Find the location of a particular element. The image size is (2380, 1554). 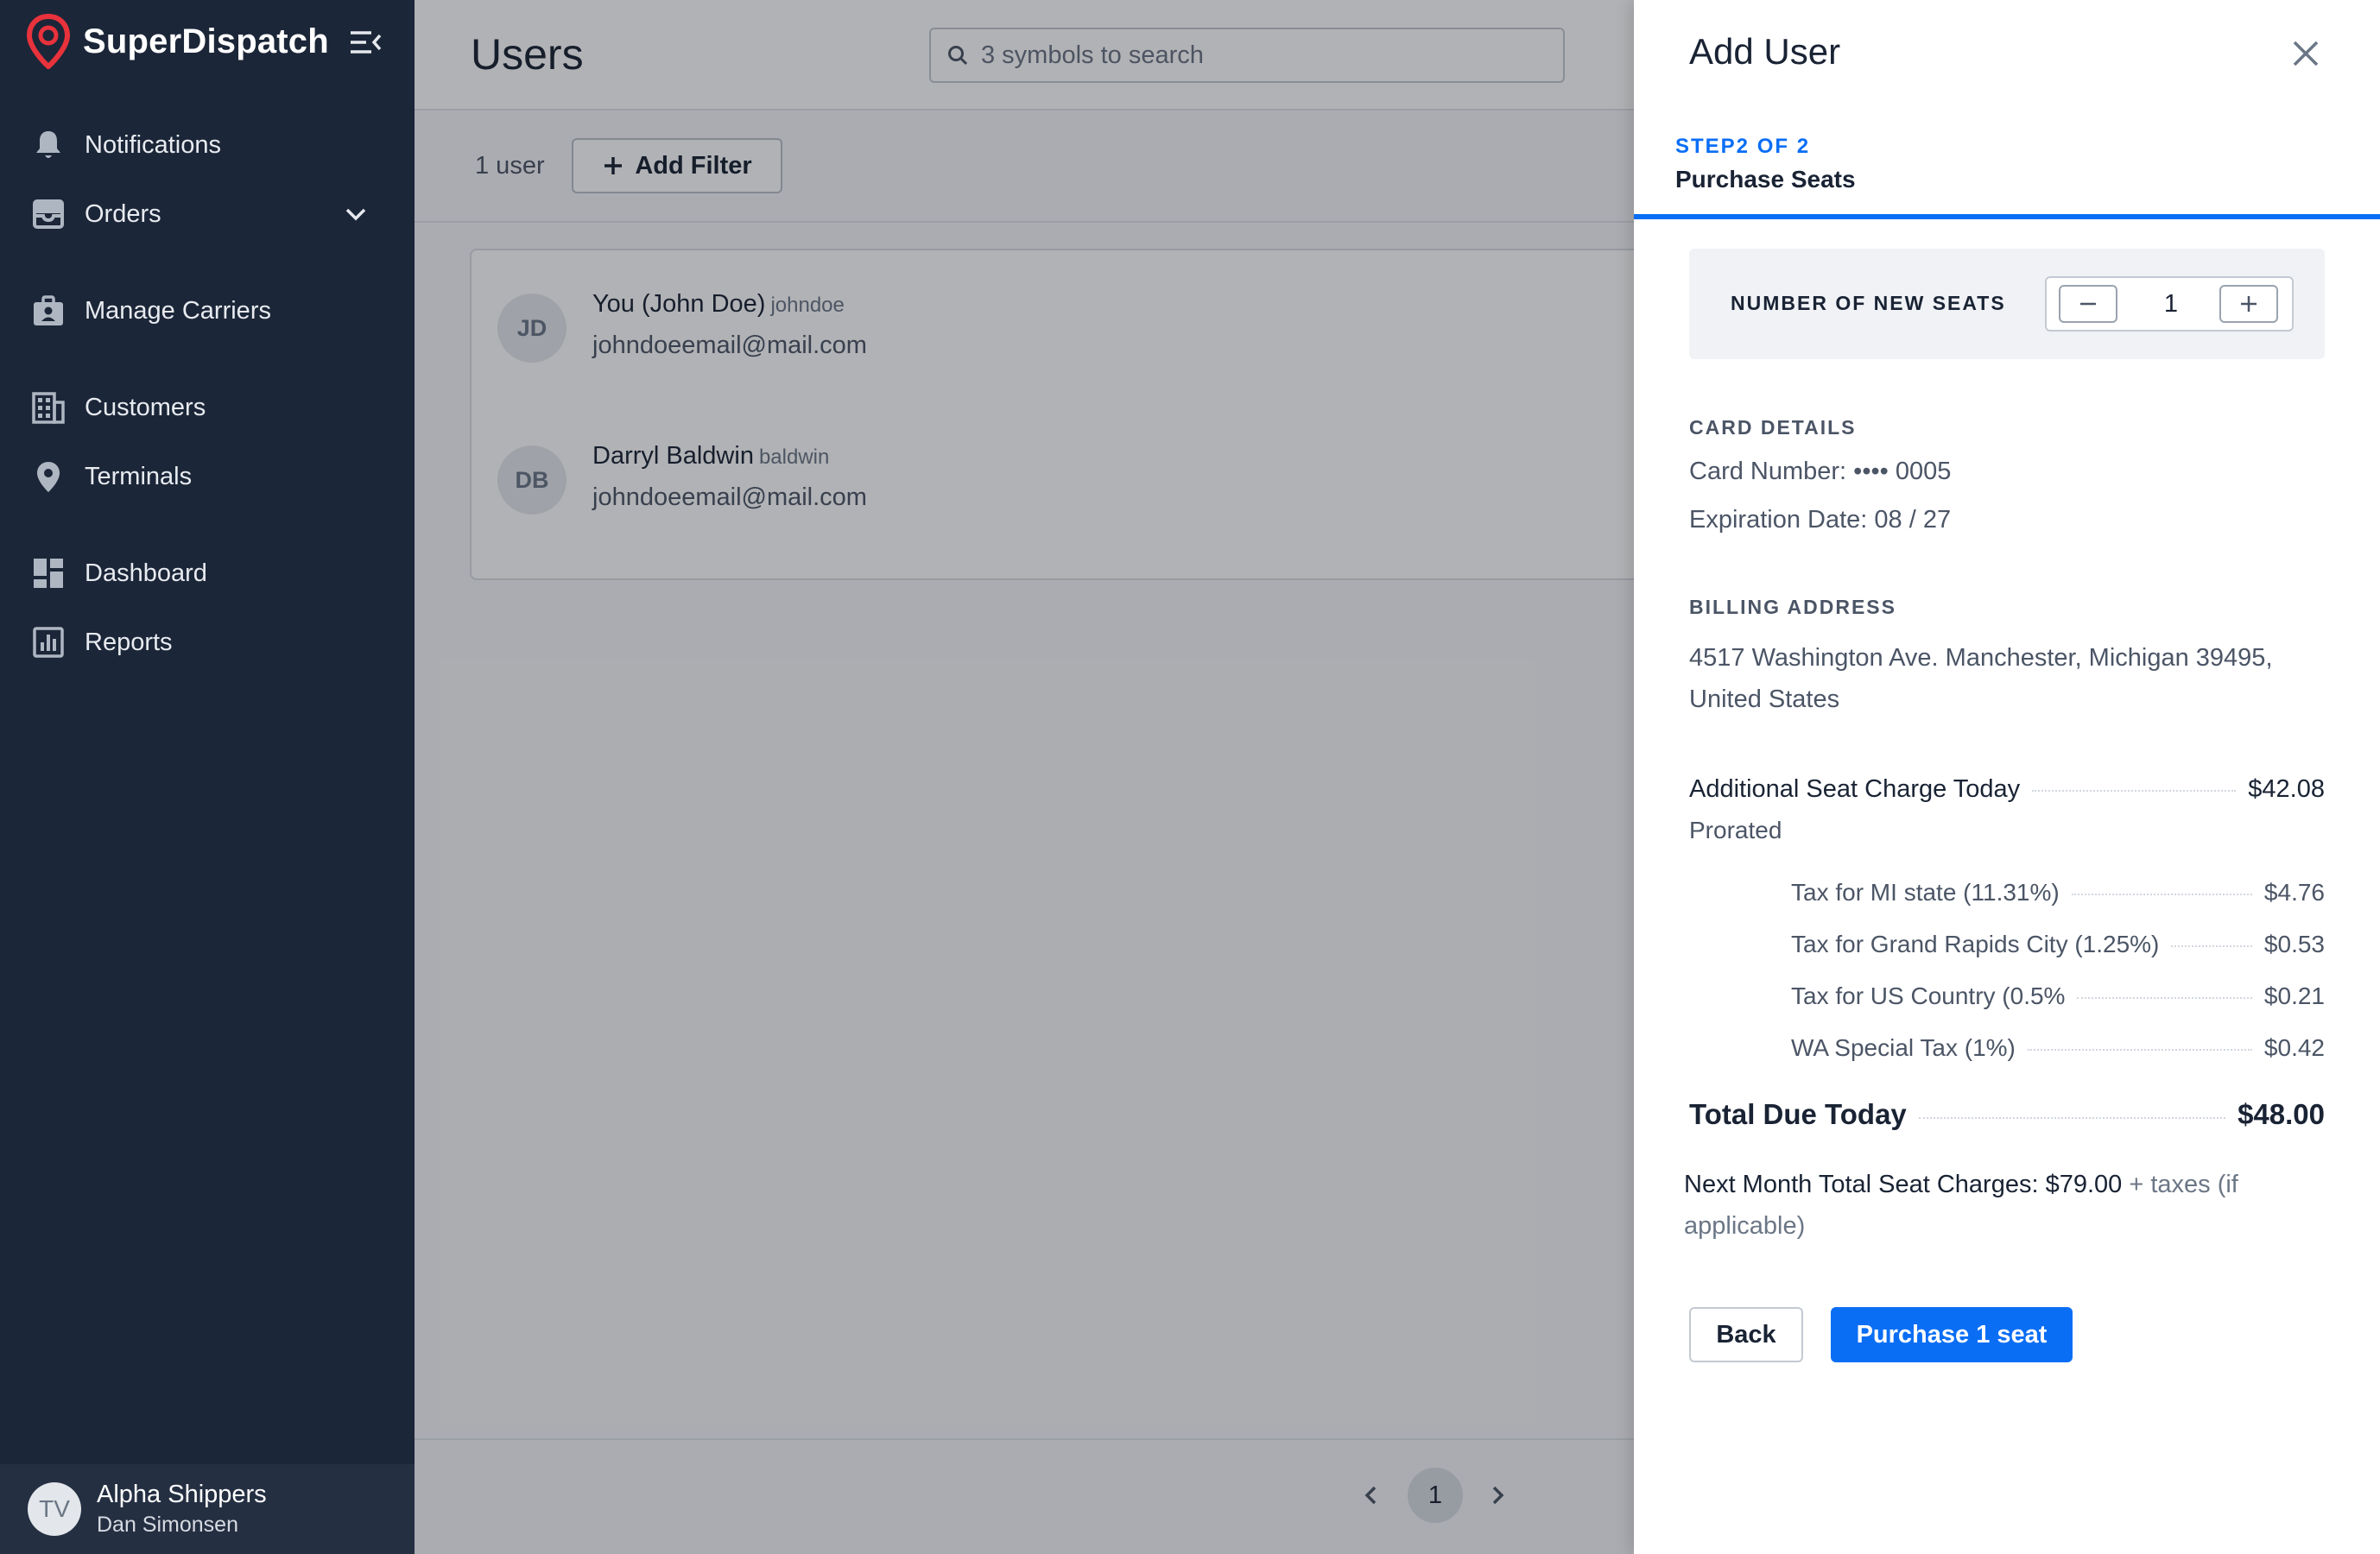

seat-charge-row: Additional Seat Charge Today $42.08 is located at coordinates (2007, 789).